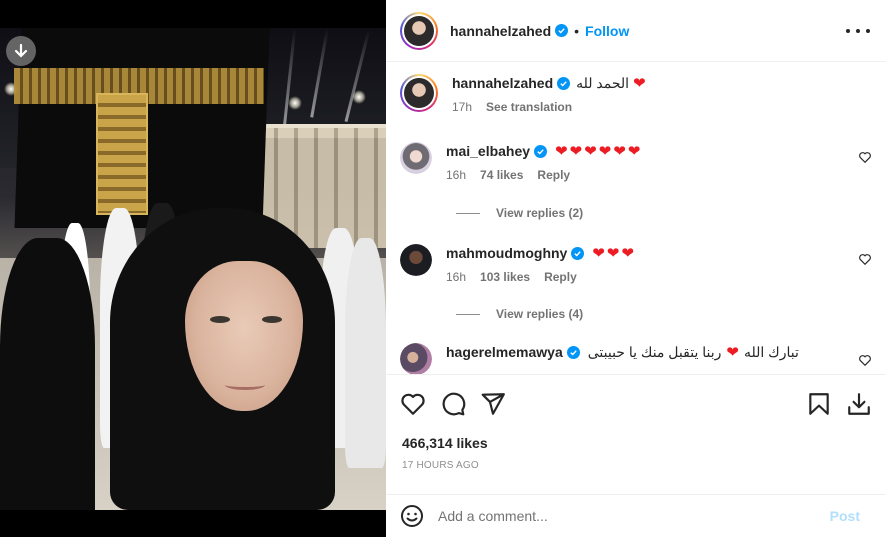  Describe the element at coordinates (493, 404) in the screenshot. I see `share-icon` at that location.